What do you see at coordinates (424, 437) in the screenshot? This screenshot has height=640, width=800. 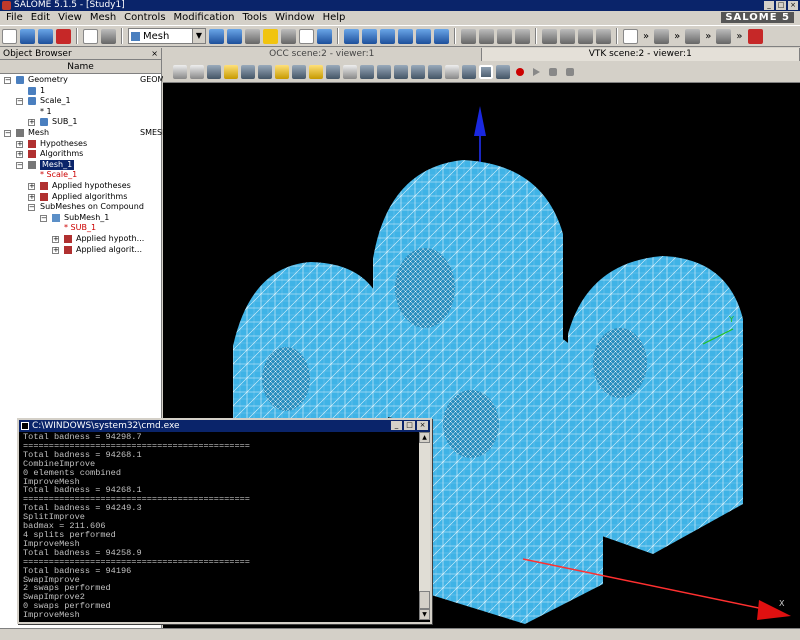 I see `scroll-up-icon: ▲` at bounding box center [424, 437].